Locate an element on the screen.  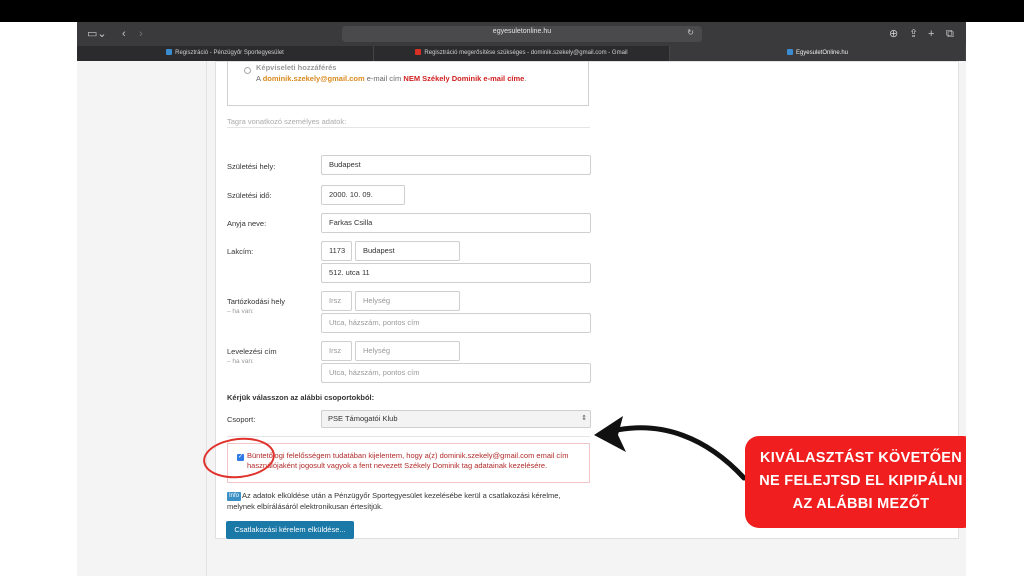
callout-line-1: KIVÁLASZTÁST KÖVETŐEN is located at coordinates (861, 458).